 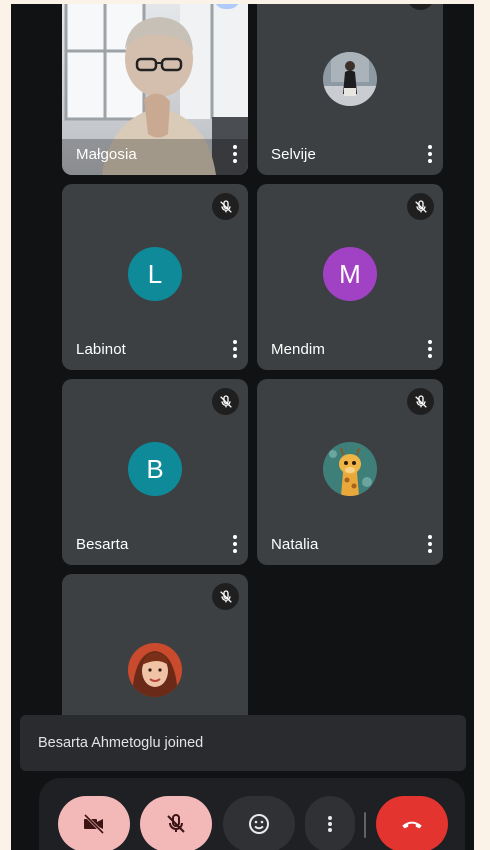 I want to click on join-notification-text: Besarta Ahmetoglu joined, so click(x=121, y=743).